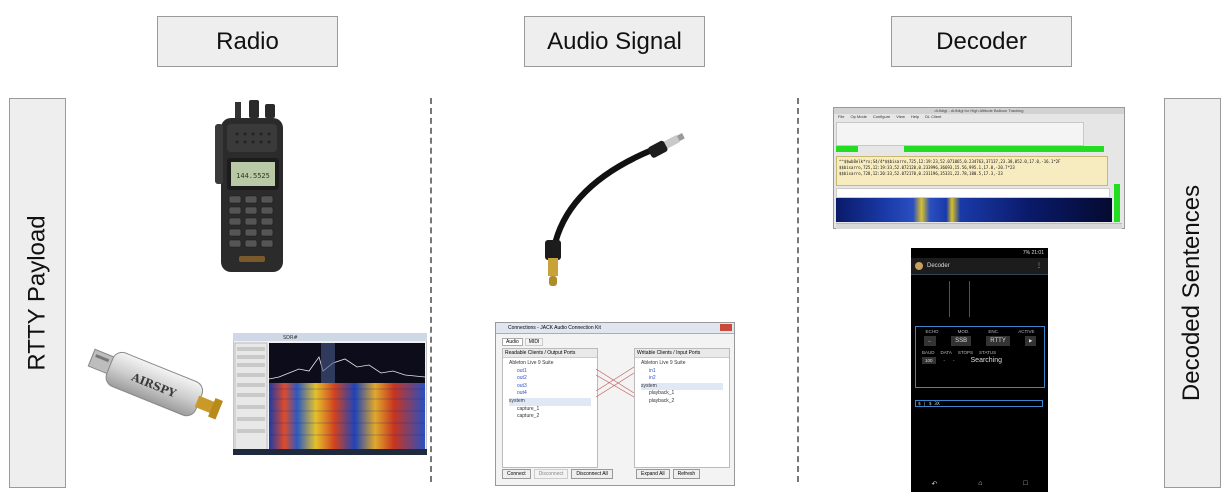  I want to click on radio-header: Radio, so click(247, 41).